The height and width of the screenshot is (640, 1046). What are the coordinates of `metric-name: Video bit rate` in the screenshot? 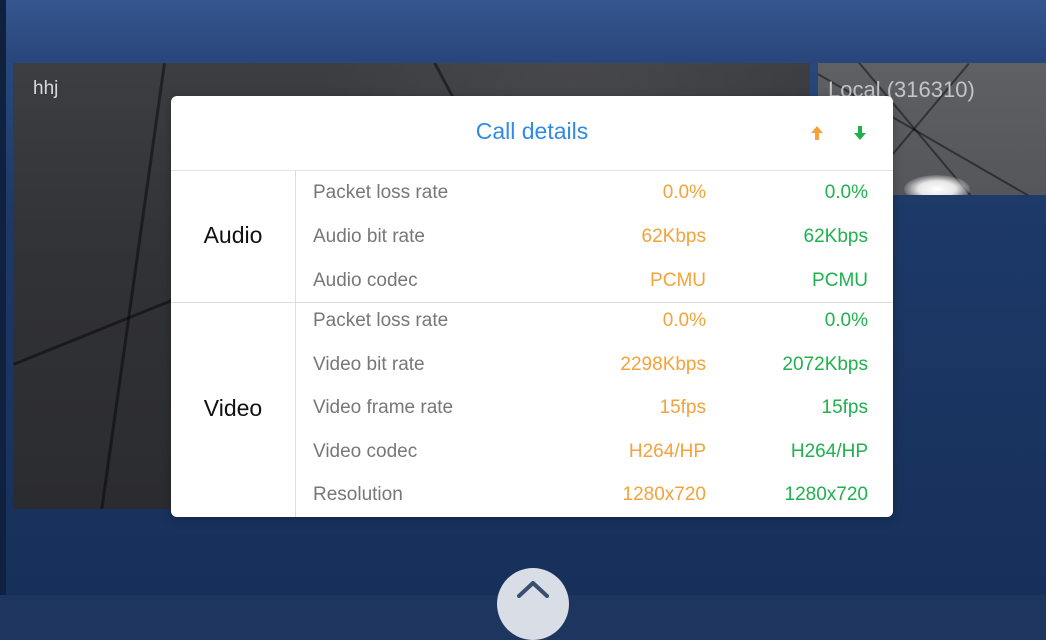 It's located at (369, 364).